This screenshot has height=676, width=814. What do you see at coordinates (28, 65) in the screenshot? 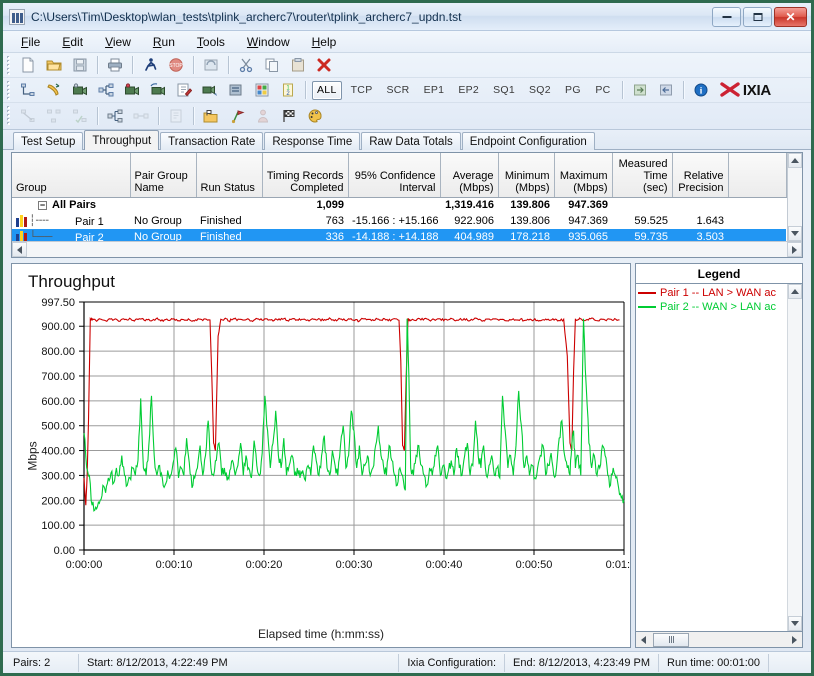
I see `new-icon` at bounding box center [28, 65].